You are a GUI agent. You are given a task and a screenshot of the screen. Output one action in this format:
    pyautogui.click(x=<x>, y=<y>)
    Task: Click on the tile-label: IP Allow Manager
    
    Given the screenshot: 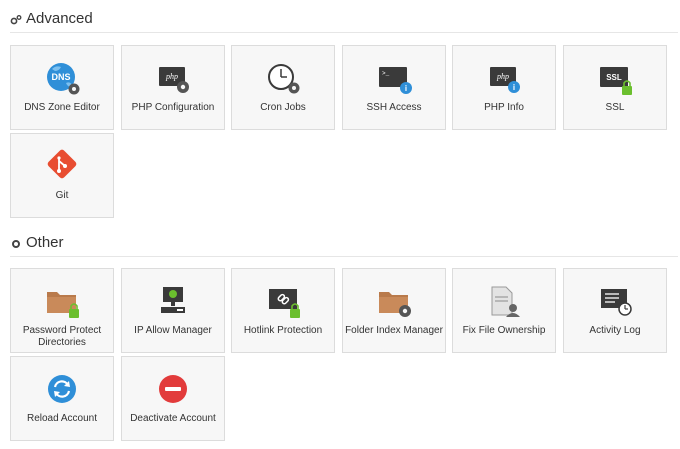 What is the action you would take?
    pyautogui.click(x=173, y=330)
    